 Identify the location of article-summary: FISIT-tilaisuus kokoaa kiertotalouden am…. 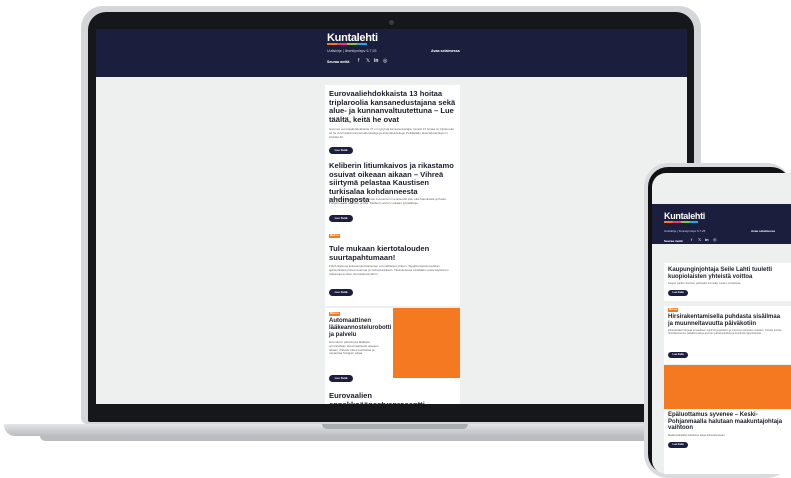
(389, 270).